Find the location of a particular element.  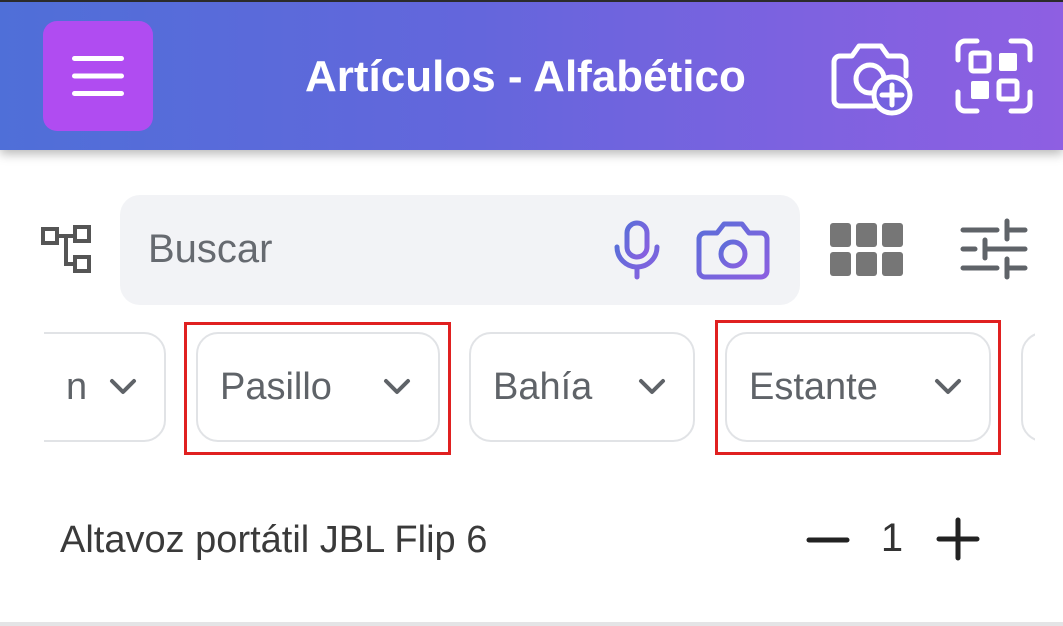

grid-view-icon is located at coordinates (866, 249).